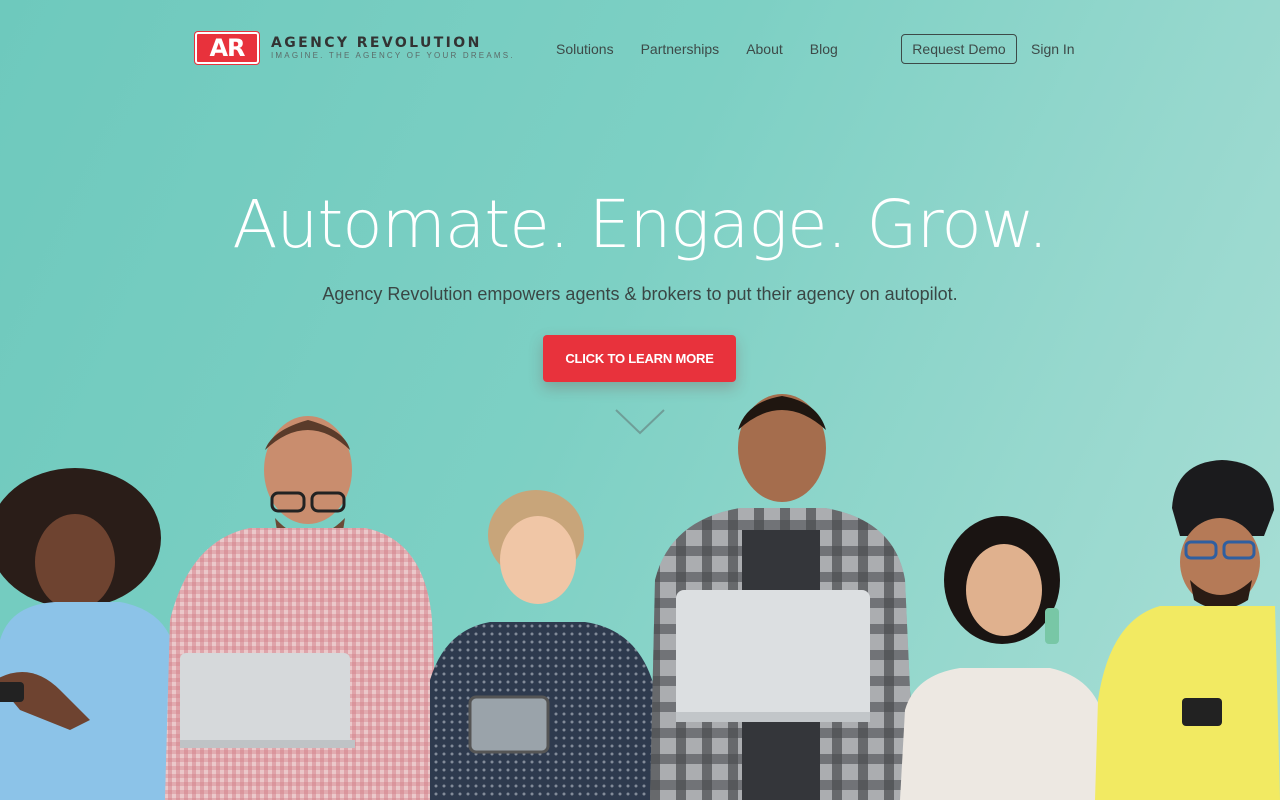 Image resolution: width=1280 pixels, height=800 pixels. I want to click on brand-name: AGENCY REVOLUTION, so click(376, 43).